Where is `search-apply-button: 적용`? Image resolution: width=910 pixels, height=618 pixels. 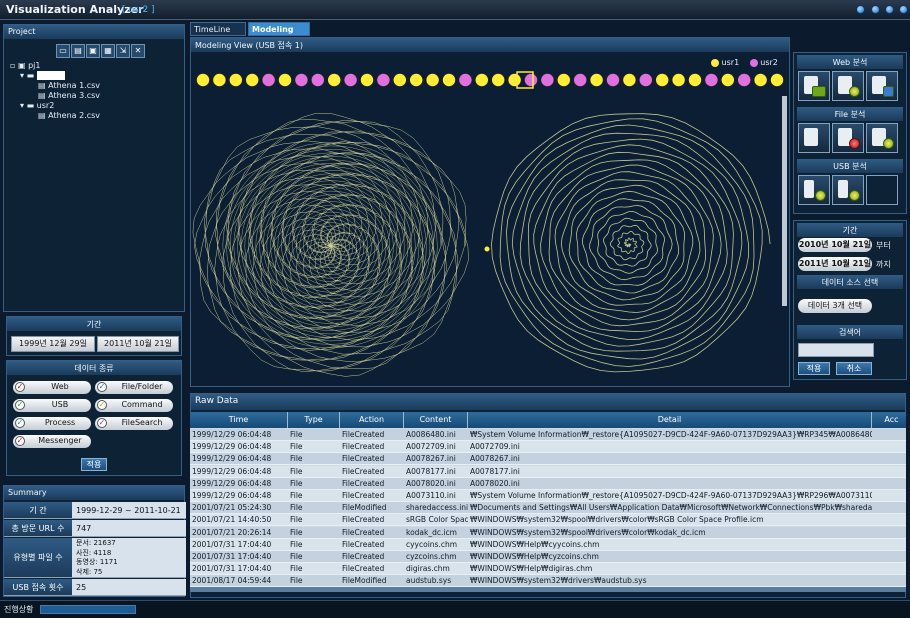 search-apply-button: 적용 is located at coordinates (814, 368).